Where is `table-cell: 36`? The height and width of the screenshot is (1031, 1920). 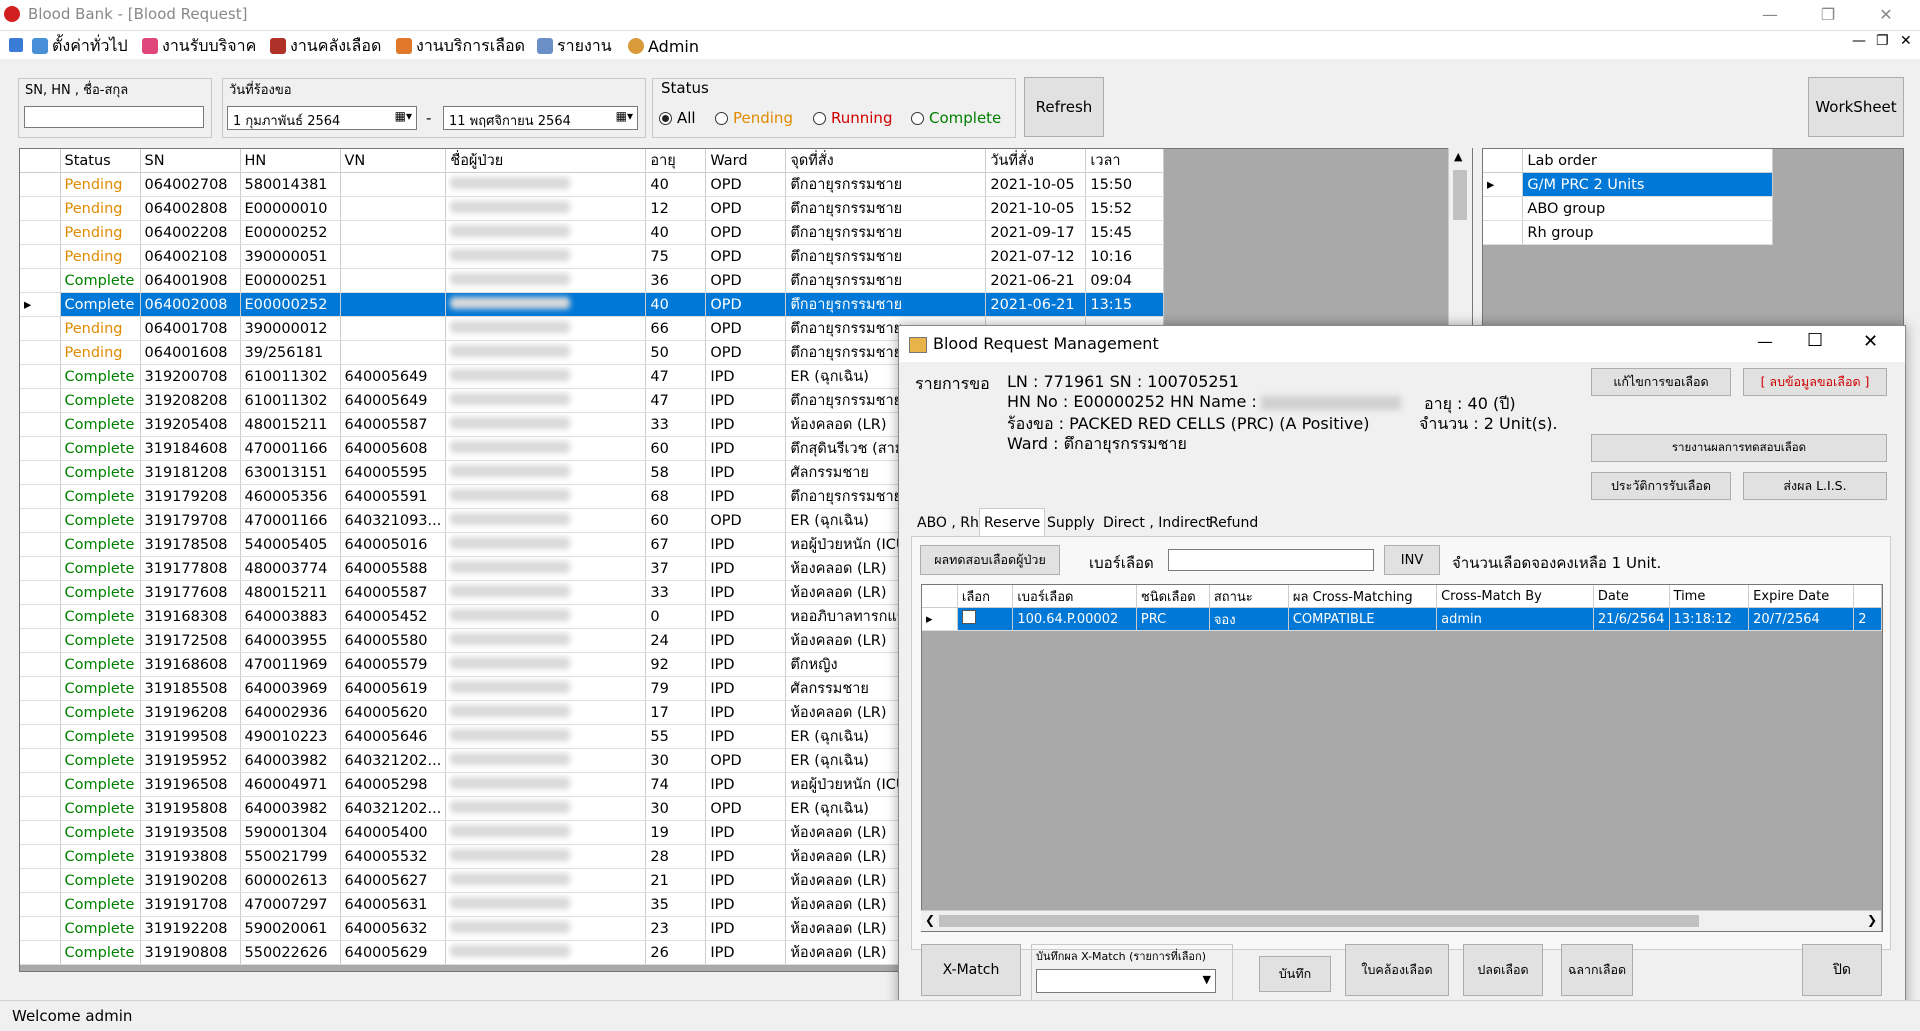
table-cell: 36 is located at coordinates (676, 280).